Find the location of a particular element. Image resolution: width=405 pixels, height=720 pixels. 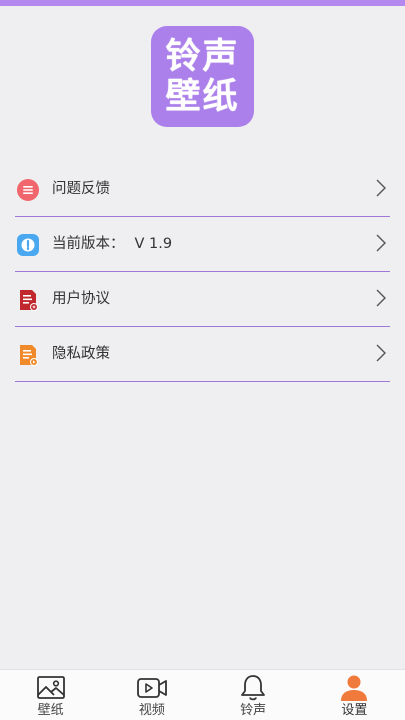

tab-label: 铃声 is located at coordinates (253, 710).